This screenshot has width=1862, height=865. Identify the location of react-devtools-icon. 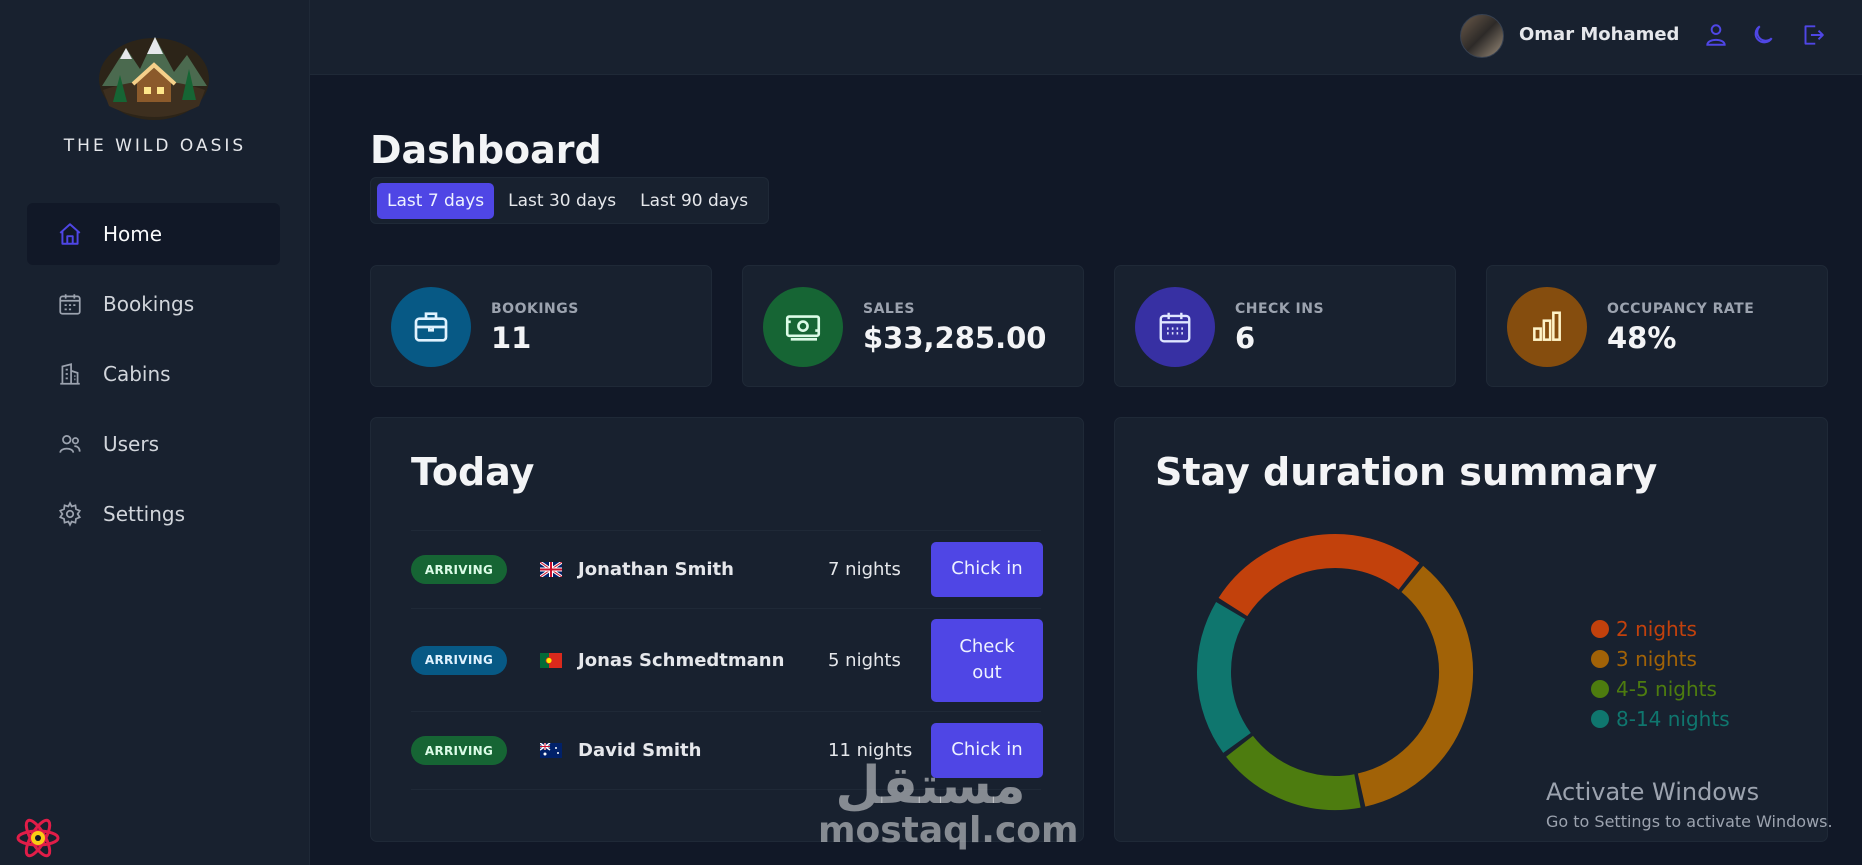
(38, 838).